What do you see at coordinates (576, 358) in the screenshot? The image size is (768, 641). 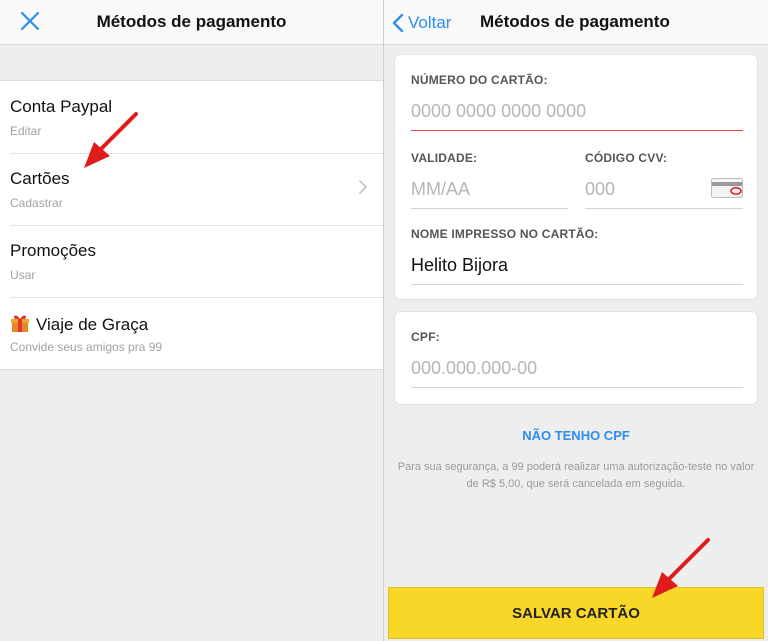 I see `cpf-form: CPF: 000.000.000-00` at bounding box center [576, 358].